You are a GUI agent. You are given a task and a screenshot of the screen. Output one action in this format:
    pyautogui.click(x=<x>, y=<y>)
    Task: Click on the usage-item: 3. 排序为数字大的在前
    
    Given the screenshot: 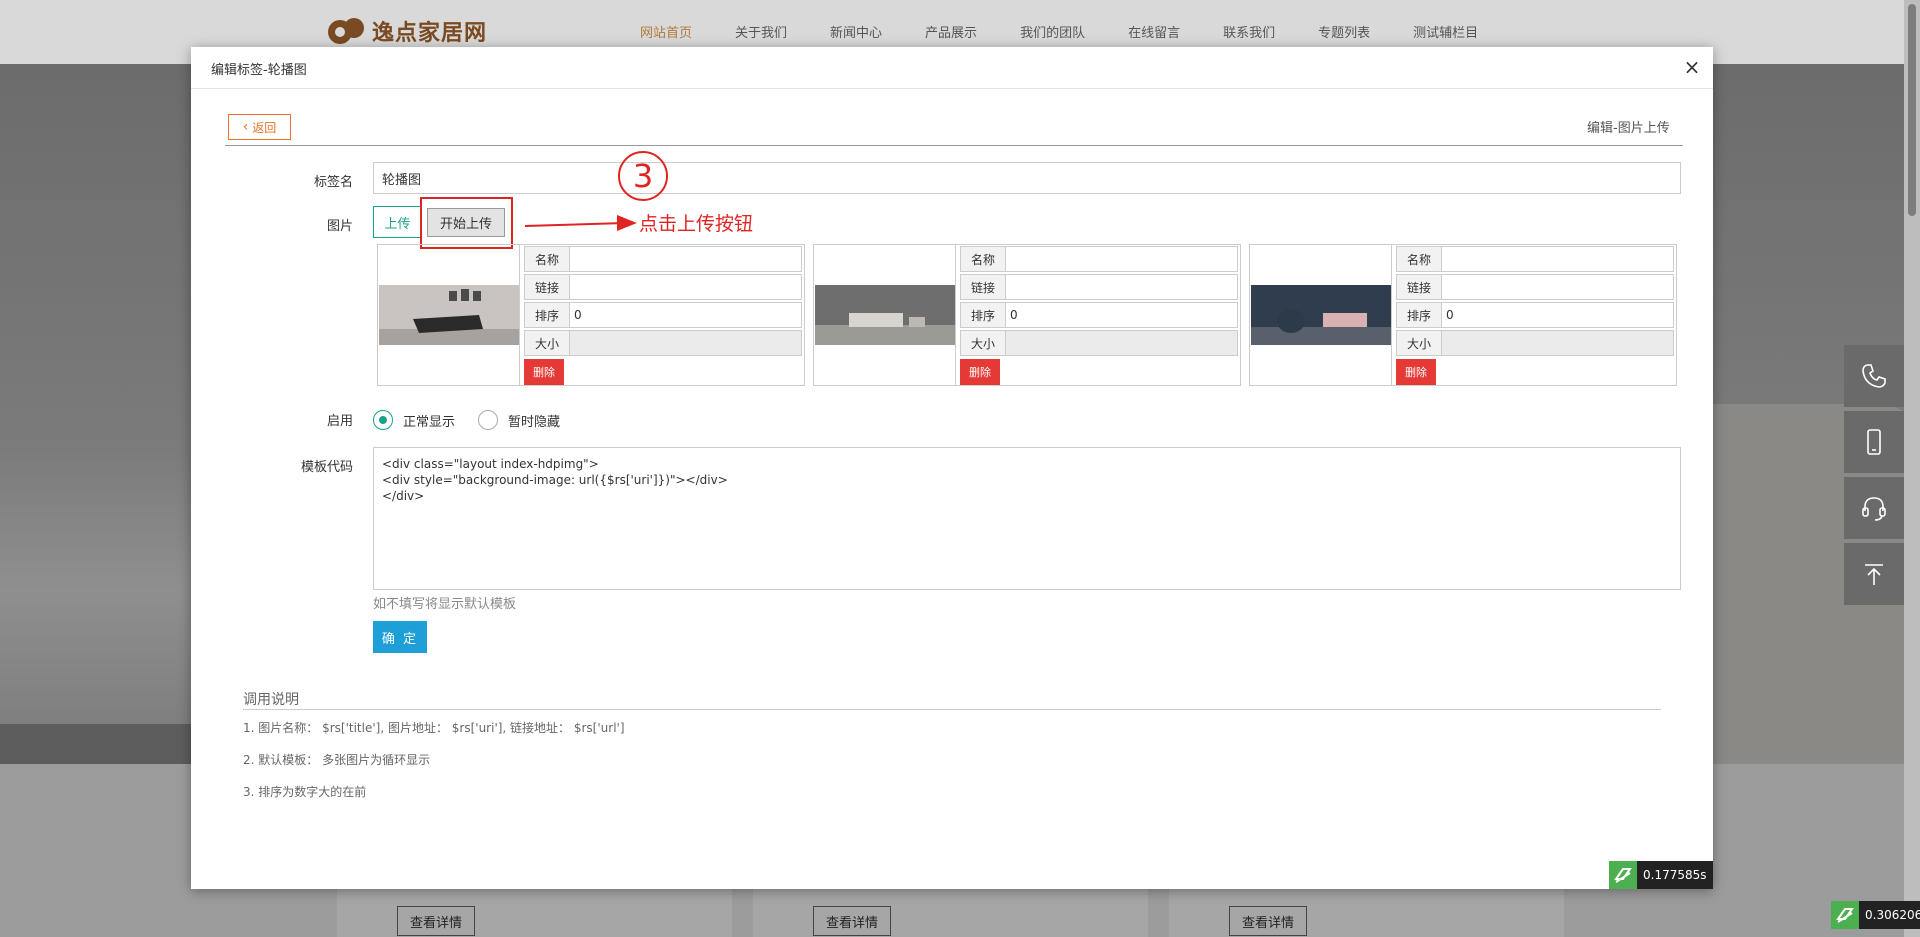 What is the action you would take?
    pyautogui.click(x=305, y=792)
    